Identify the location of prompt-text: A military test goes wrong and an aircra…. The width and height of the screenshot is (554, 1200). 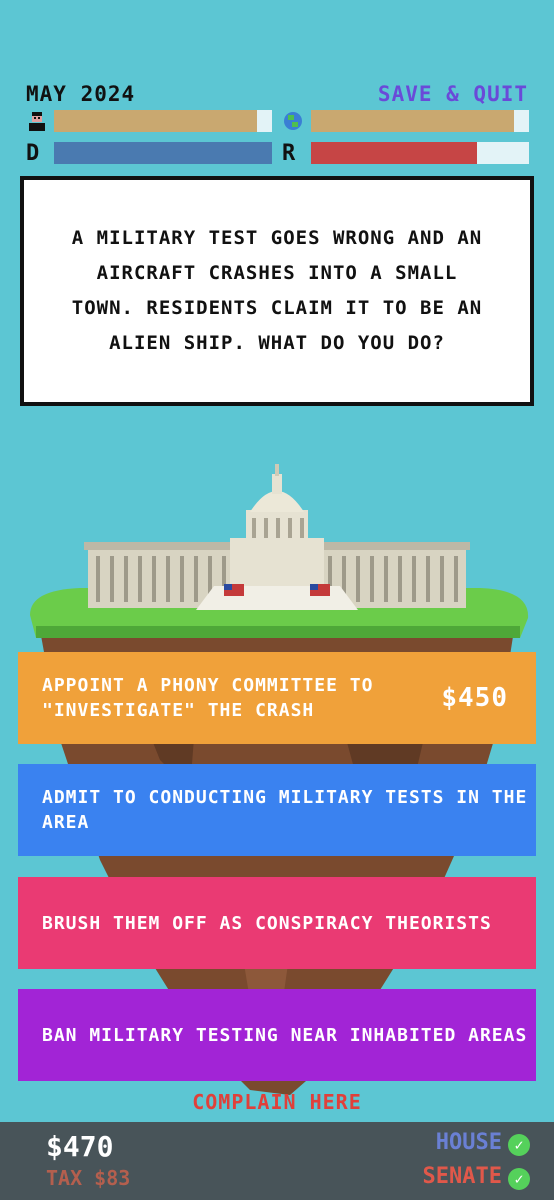
(277, 290).